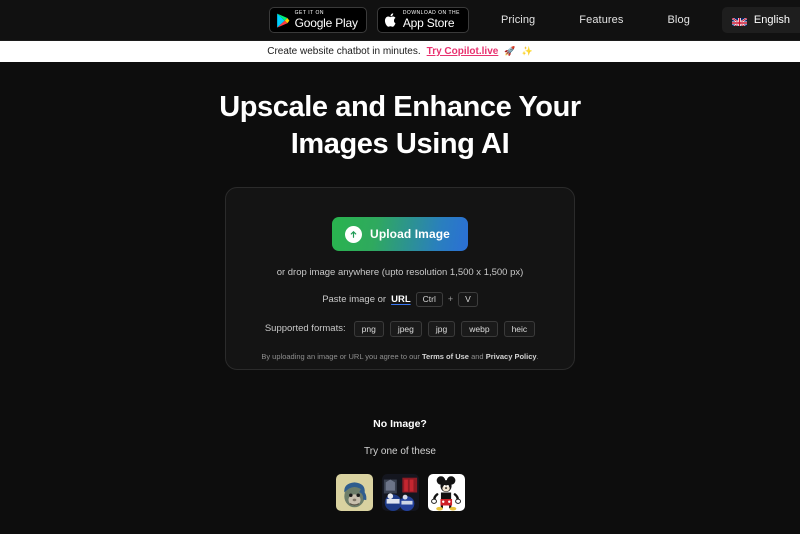  I want to click on google-play-badge: GET IT ON Google Play, so click(317, 20).